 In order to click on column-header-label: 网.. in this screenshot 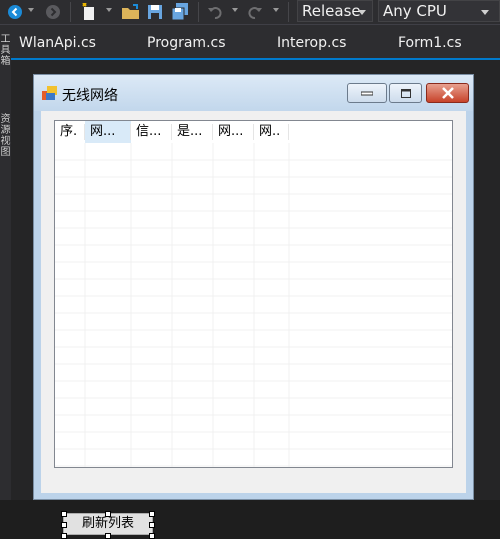, I will do `click(270, 131)`.